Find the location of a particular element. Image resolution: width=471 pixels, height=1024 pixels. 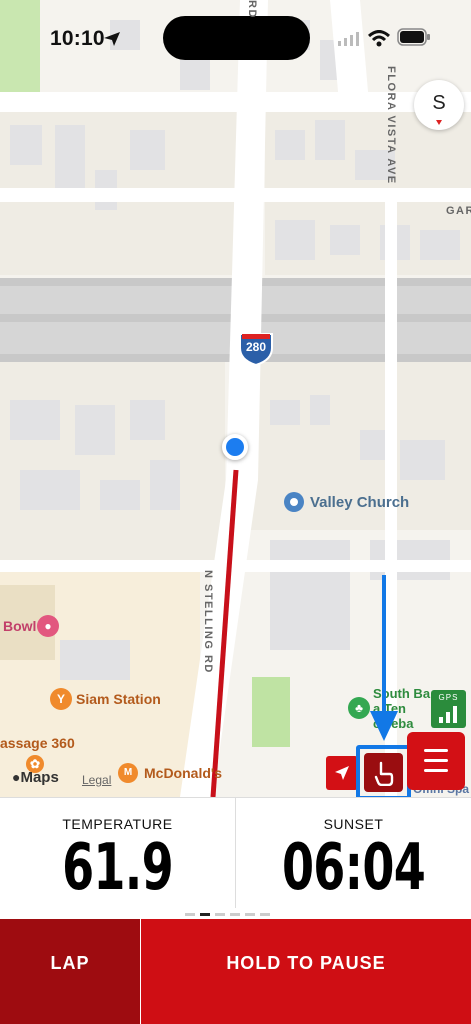

navigation-arrow-icon is located at coordinates (342, 773).